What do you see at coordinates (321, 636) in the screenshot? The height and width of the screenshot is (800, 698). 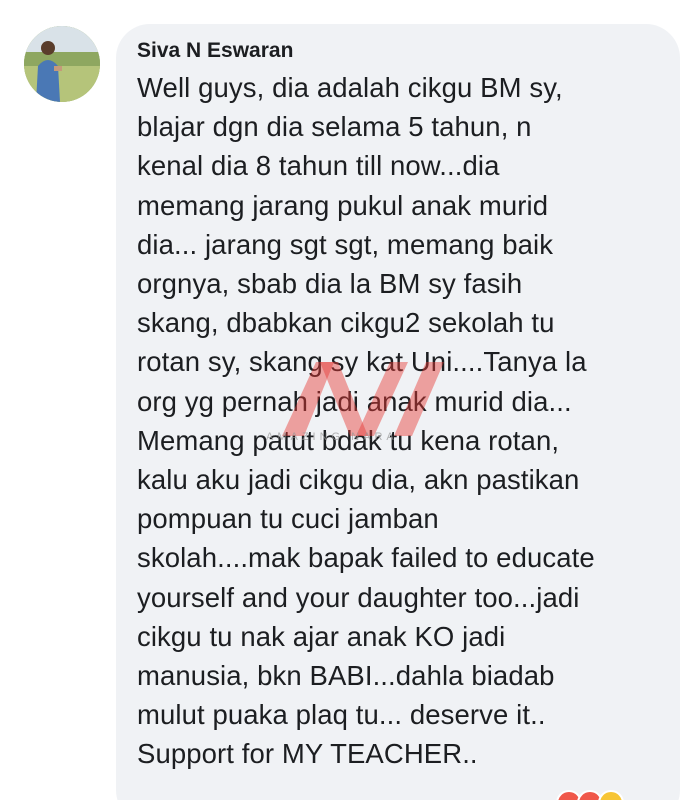 I see `comment-line: cikgu tu nak ajar anak KO jadi` at bounding box center [321, 636].